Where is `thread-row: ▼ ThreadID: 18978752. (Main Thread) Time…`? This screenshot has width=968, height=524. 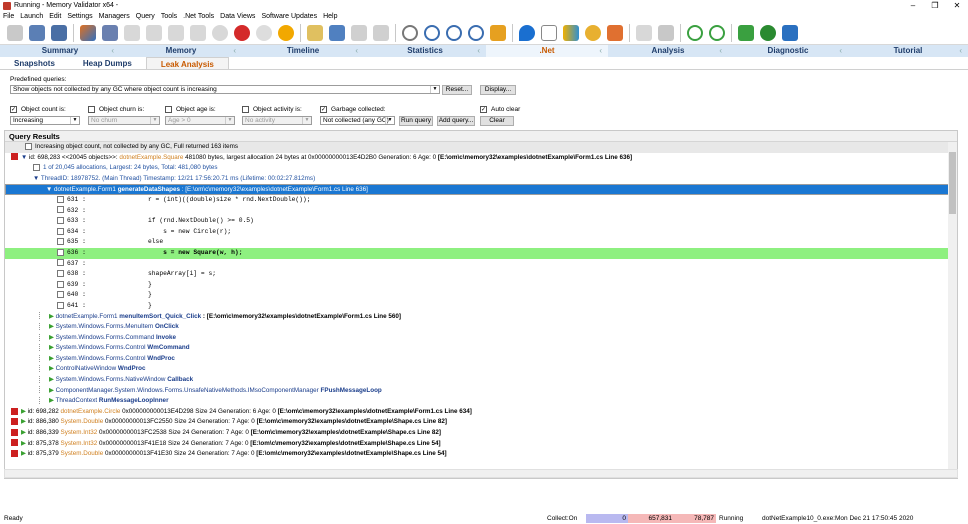
thread-row: ▼ ThreadID: 18978752. (Main Thread) Time… is located at coordinates (481, 179).